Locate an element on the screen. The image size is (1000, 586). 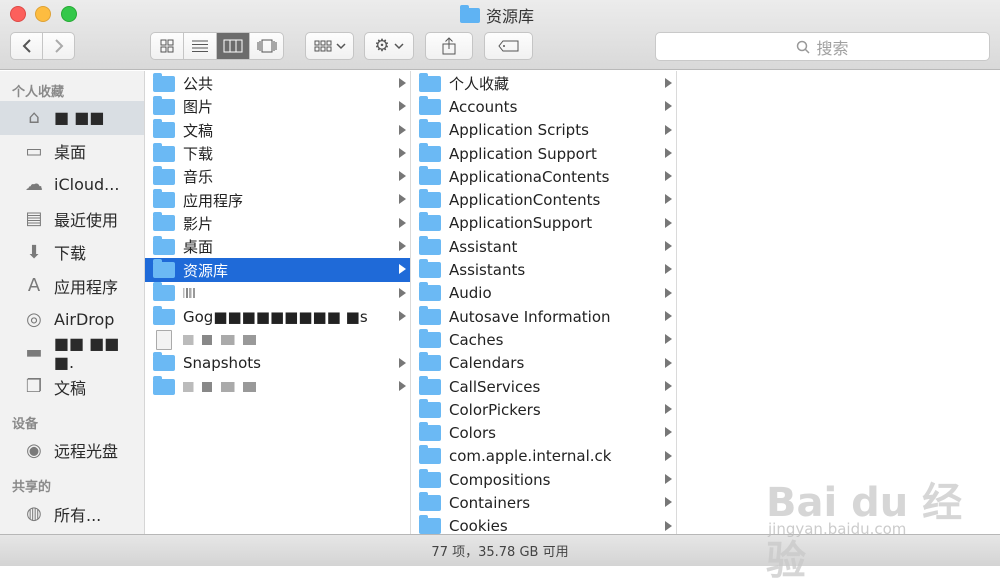
arrange-button is located at coordinates (329, 46).